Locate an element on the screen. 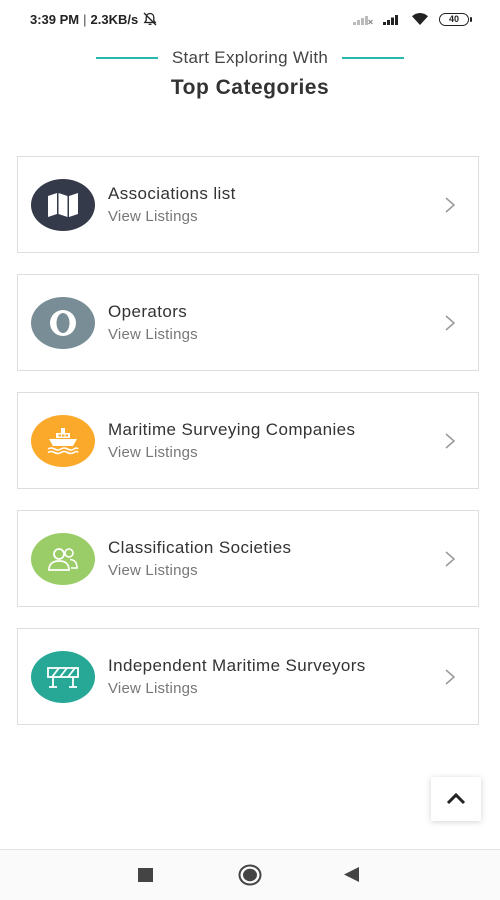  category-name: Independent Maritime Surveyors is located at coordinates (237, 665).